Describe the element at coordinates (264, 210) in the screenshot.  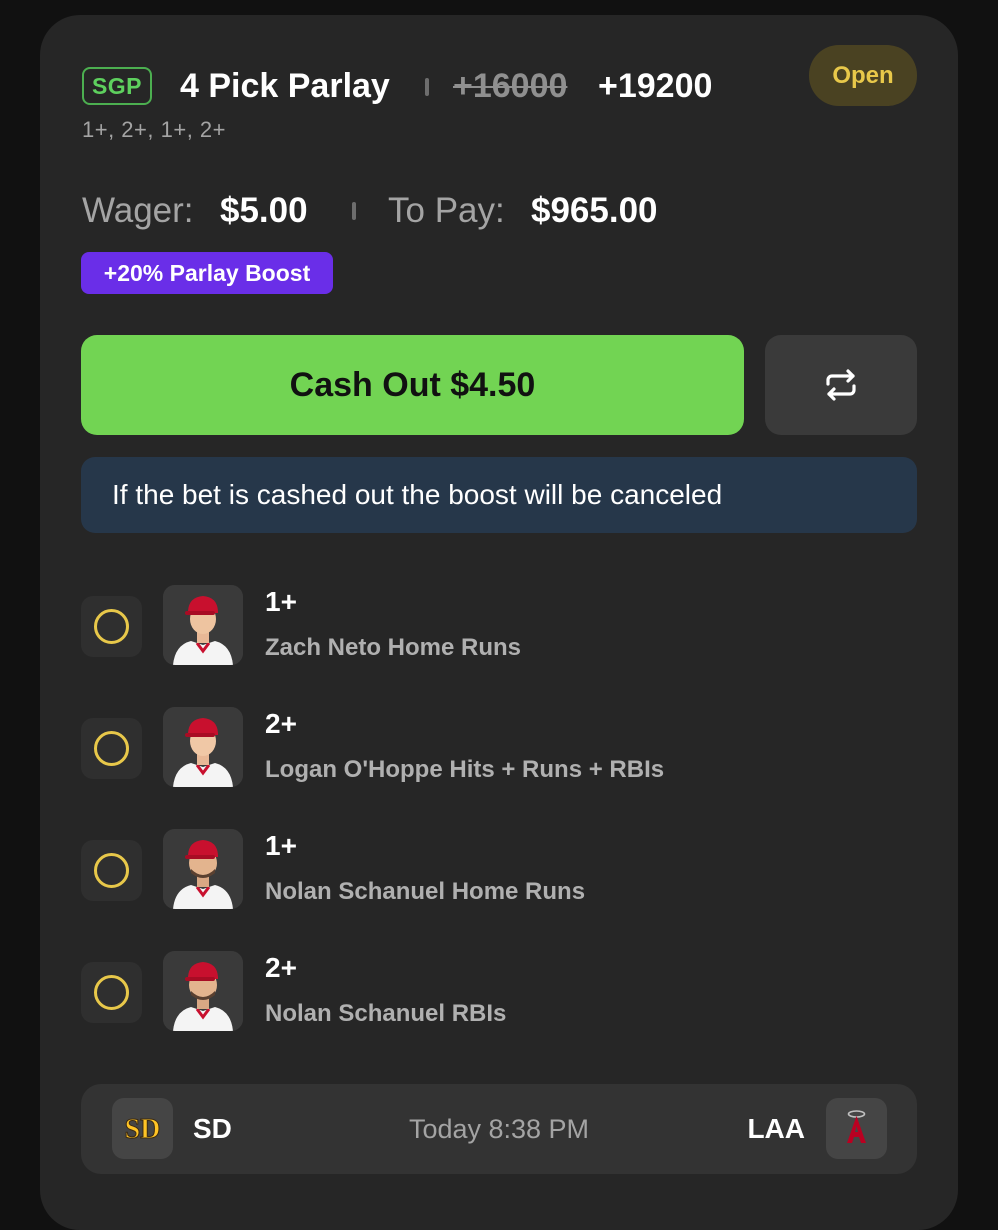
I see `wager-value: $5.00` at that location.